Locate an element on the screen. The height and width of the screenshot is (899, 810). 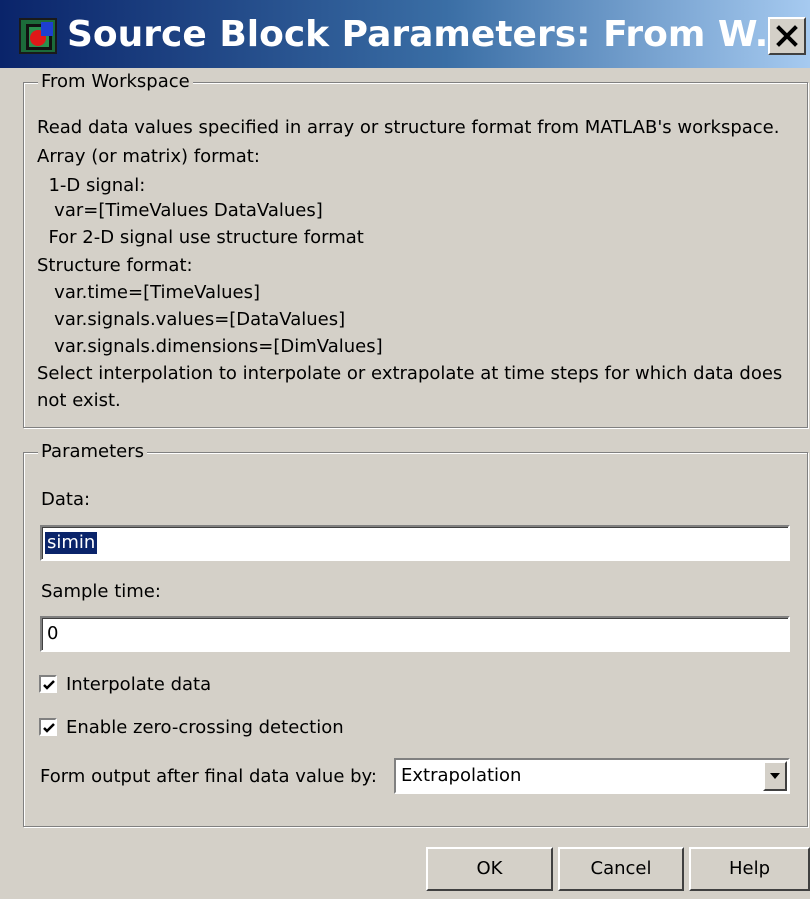
ok-button: OK is located at coordinates (489, 869).